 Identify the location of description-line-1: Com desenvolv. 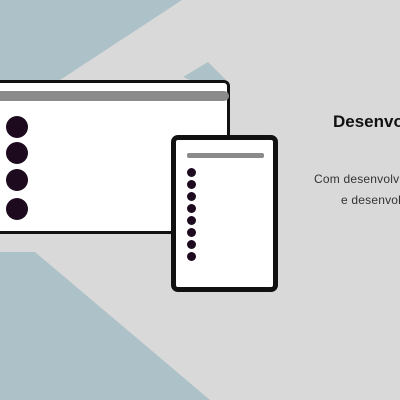
(357, 179).